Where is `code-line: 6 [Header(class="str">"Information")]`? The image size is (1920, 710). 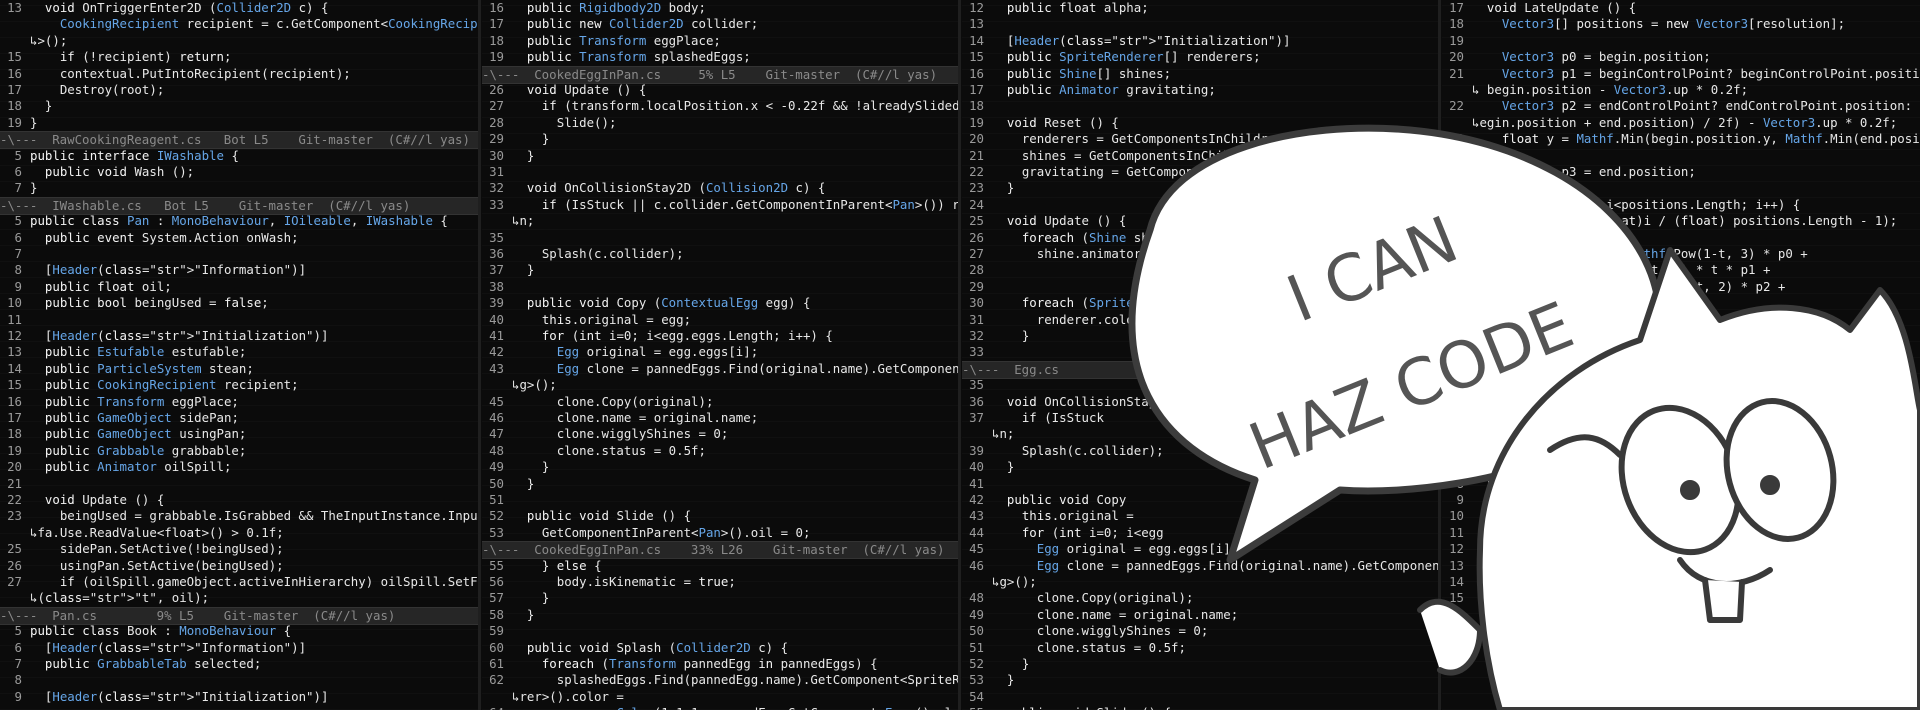
code-line: 6 [Header(class="str">"Information")] is located at coordinates (239, 648).